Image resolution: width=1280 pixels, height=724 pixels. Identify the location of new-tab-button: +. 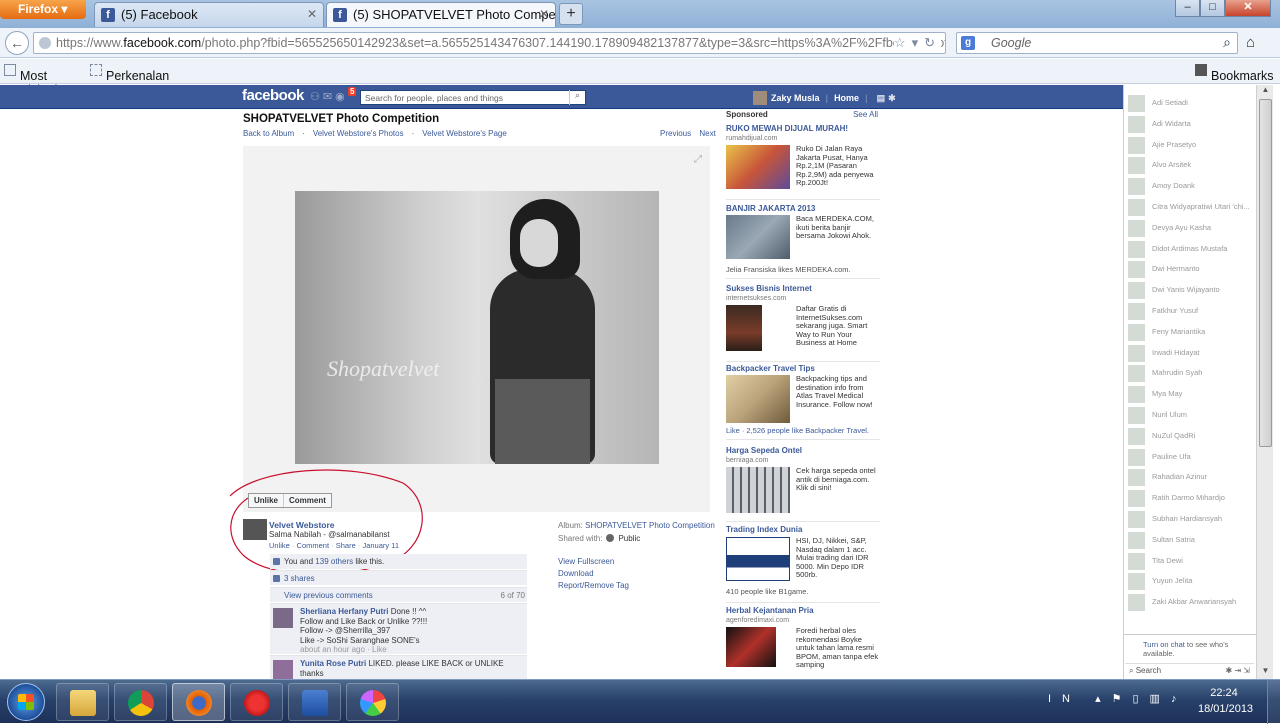
(571, 14).